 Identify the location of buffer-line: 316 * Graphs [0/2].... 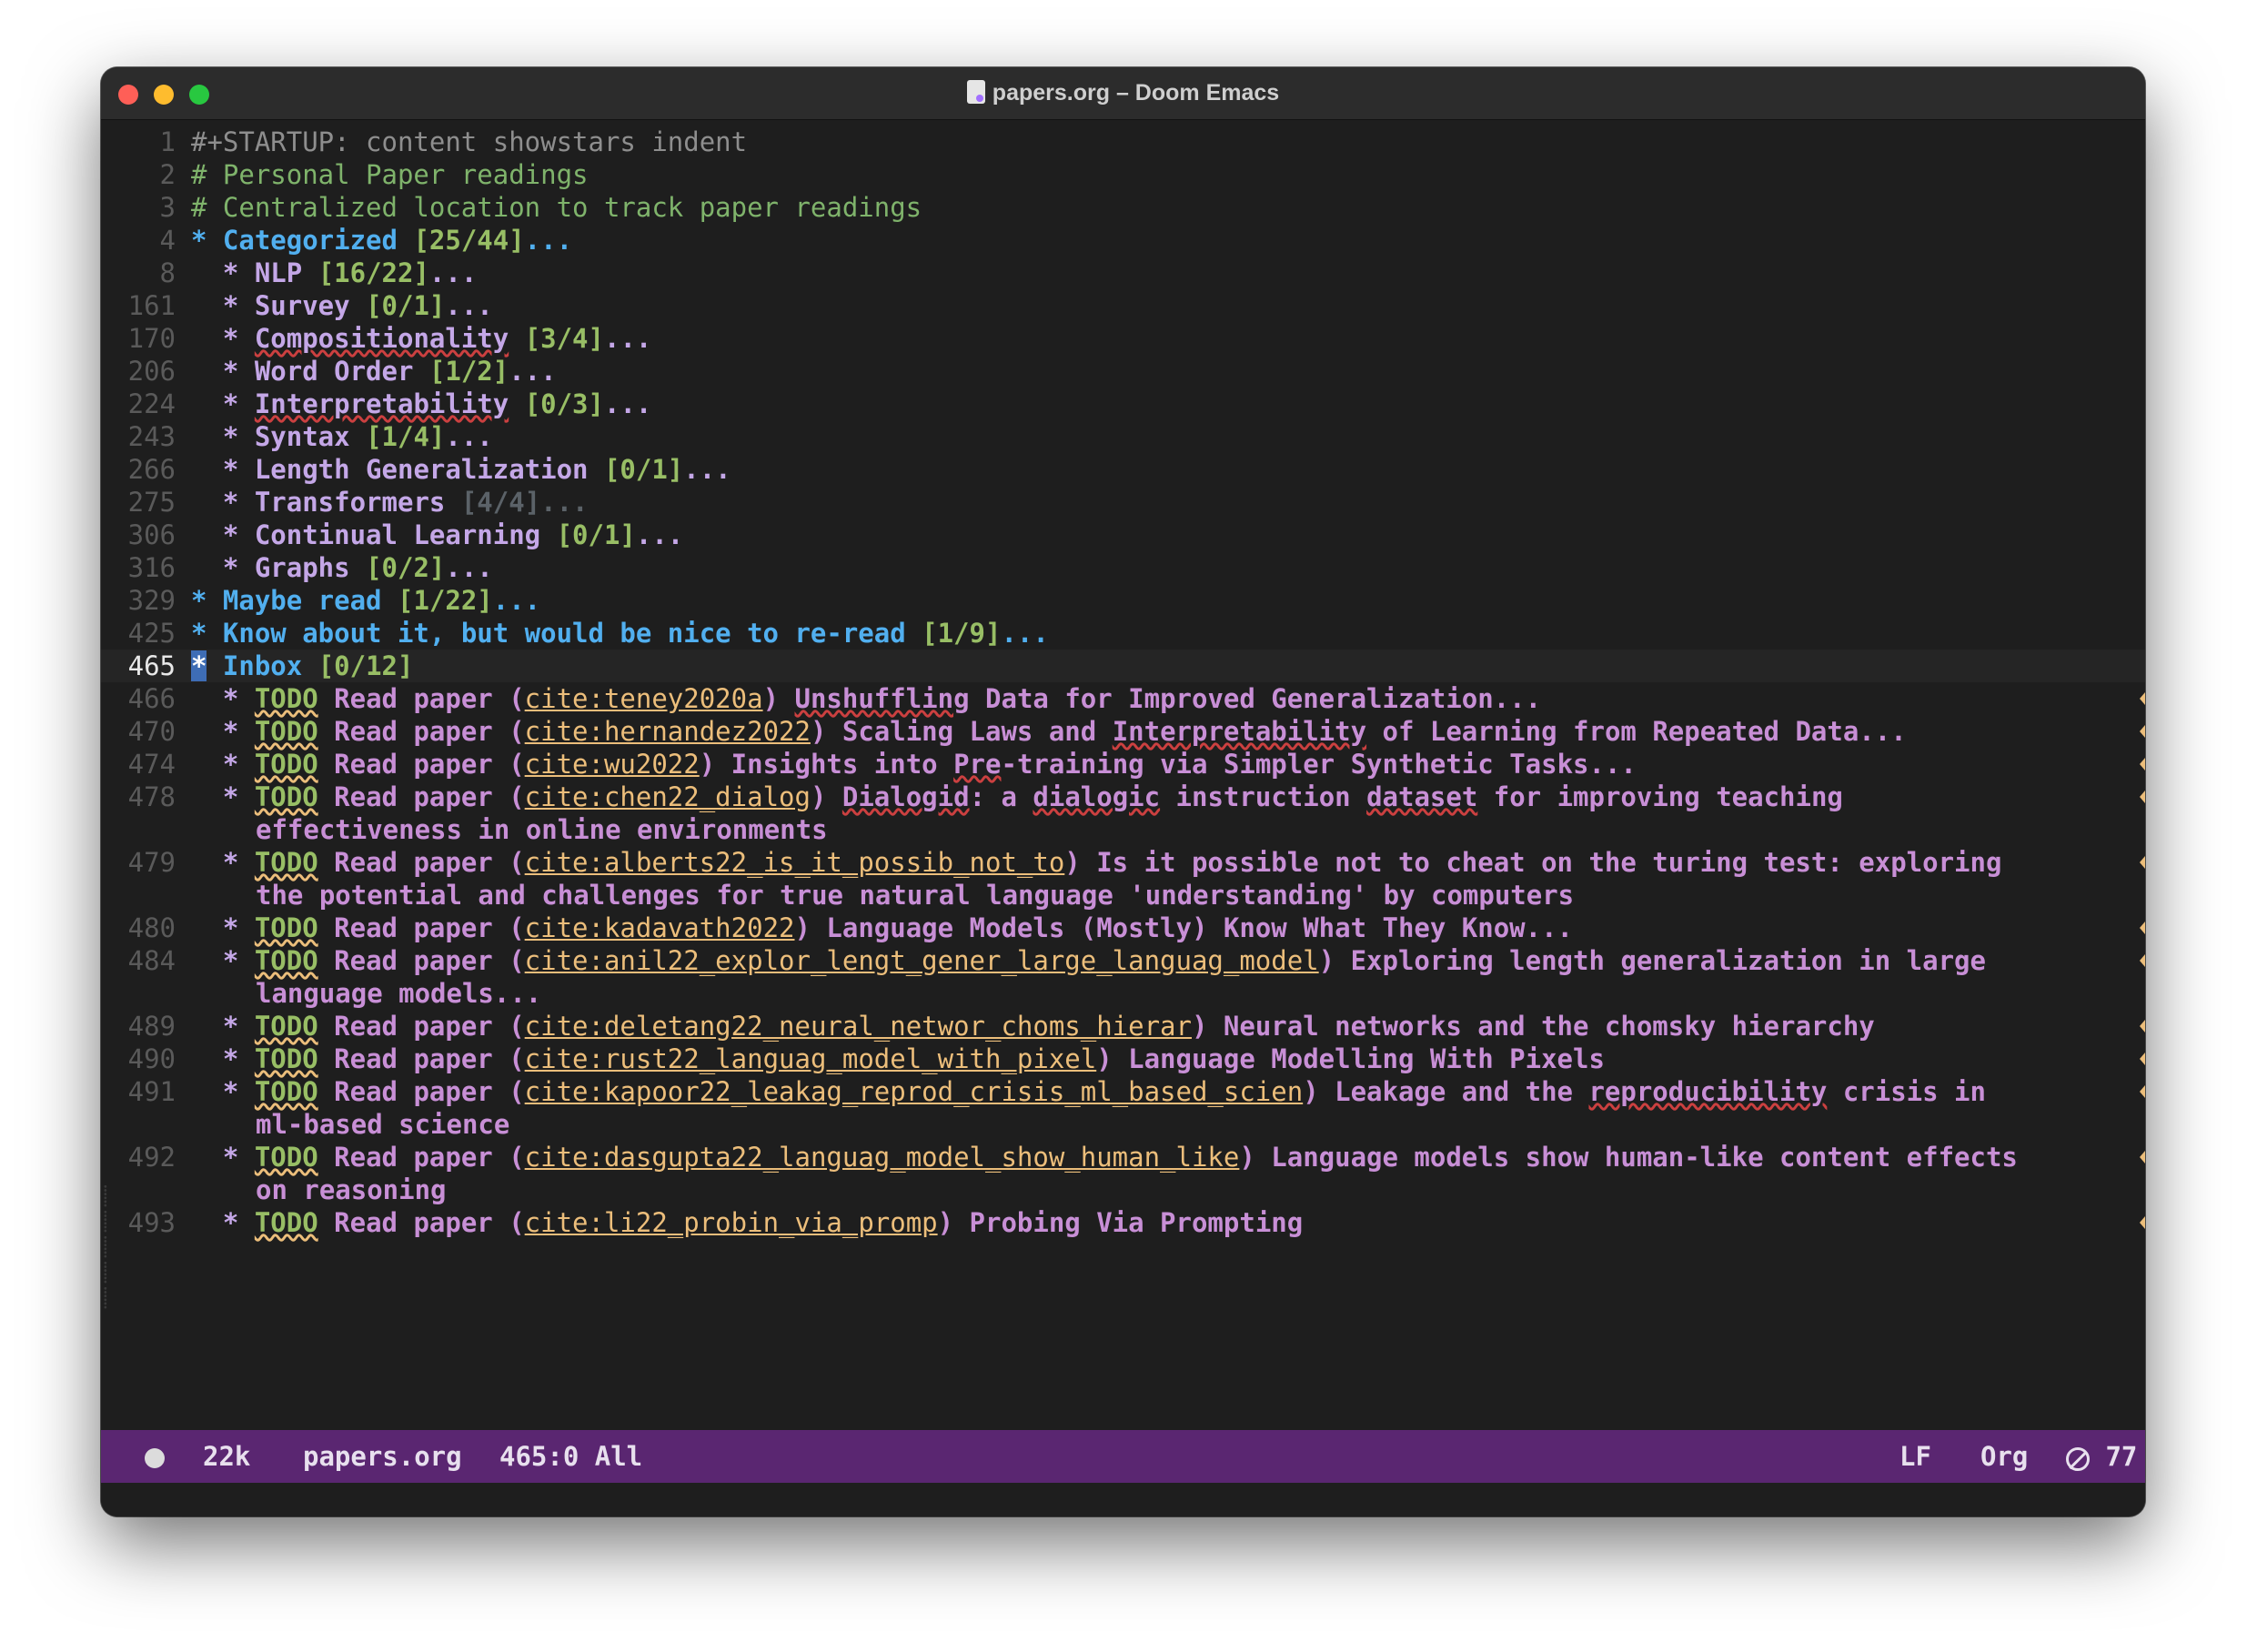
(1123, 567).